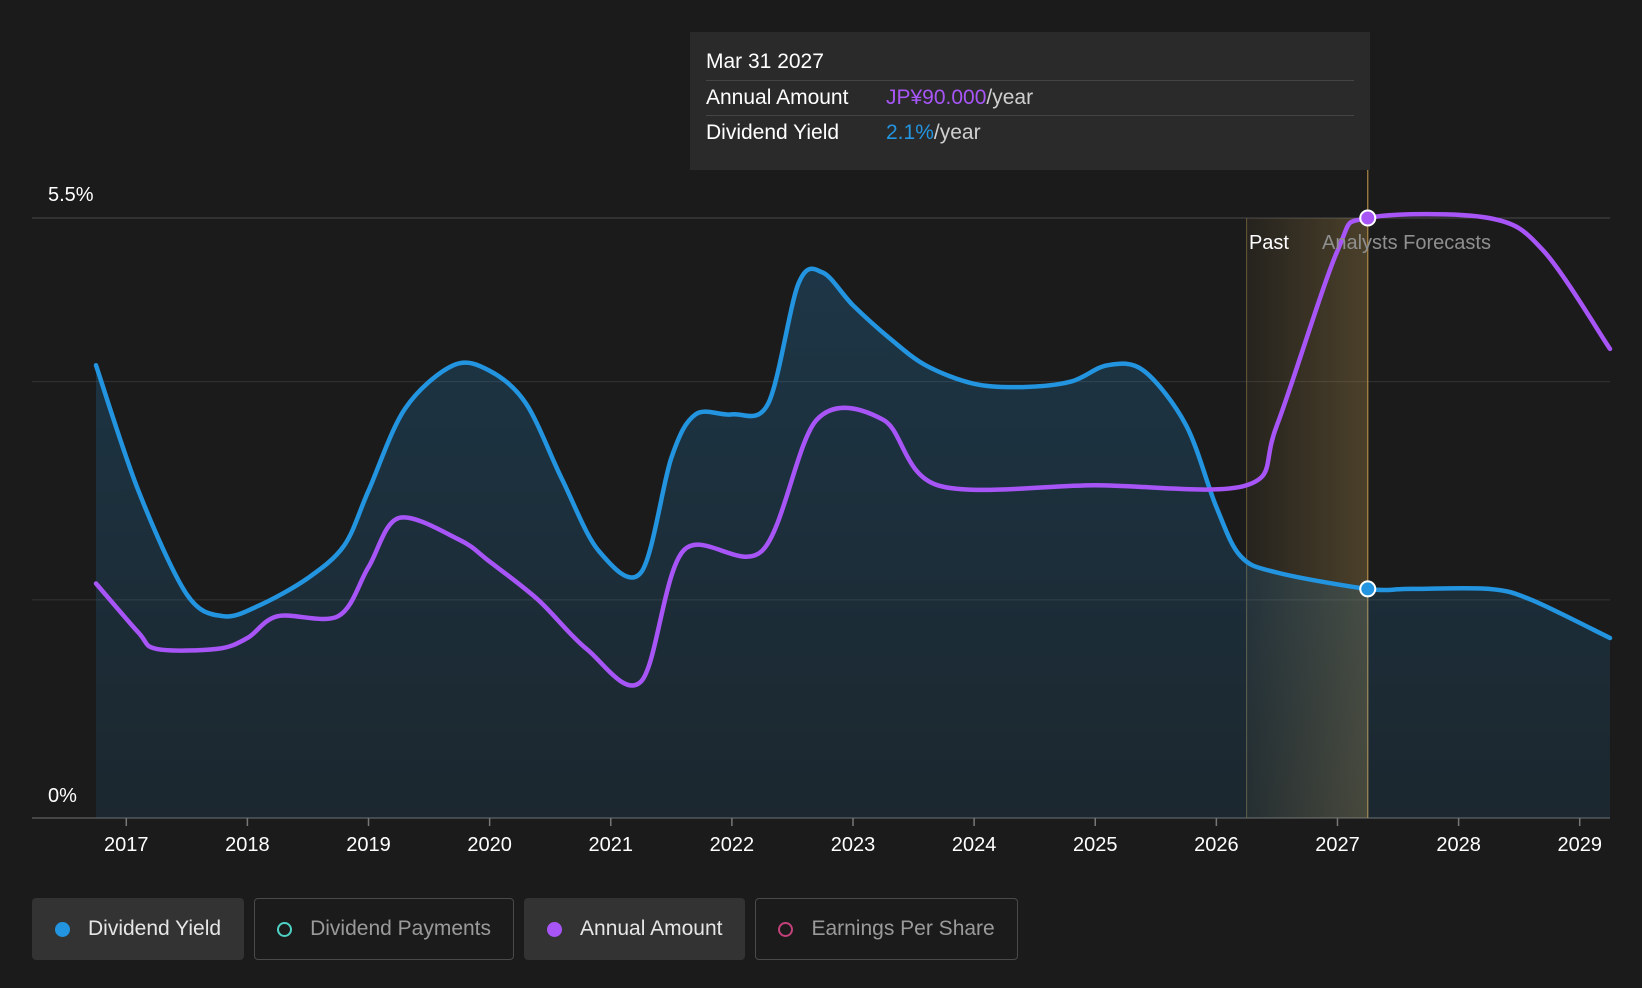 The image size is (1642, 988). Describe the element at coordinates (786, 929) in the screenshot. I see `earnings-per-share-ring-icon` at that location.